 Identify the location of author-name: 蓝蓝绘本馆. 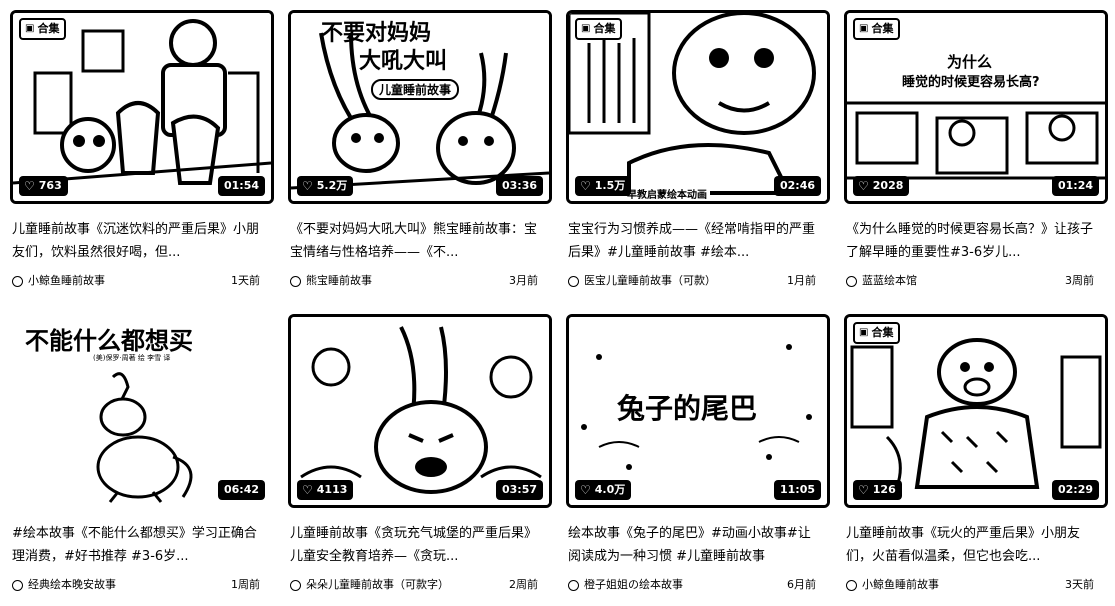
(963, 281).